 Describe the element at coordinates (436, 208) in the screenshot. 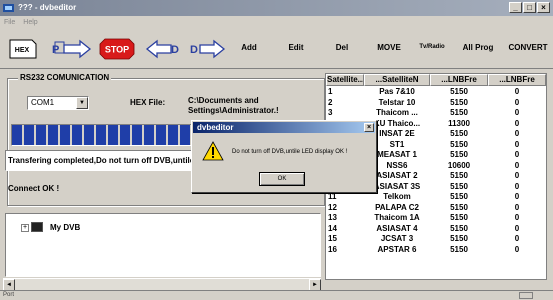

I see `table-row: 12 PALAPA C2 5150 0` at that location.